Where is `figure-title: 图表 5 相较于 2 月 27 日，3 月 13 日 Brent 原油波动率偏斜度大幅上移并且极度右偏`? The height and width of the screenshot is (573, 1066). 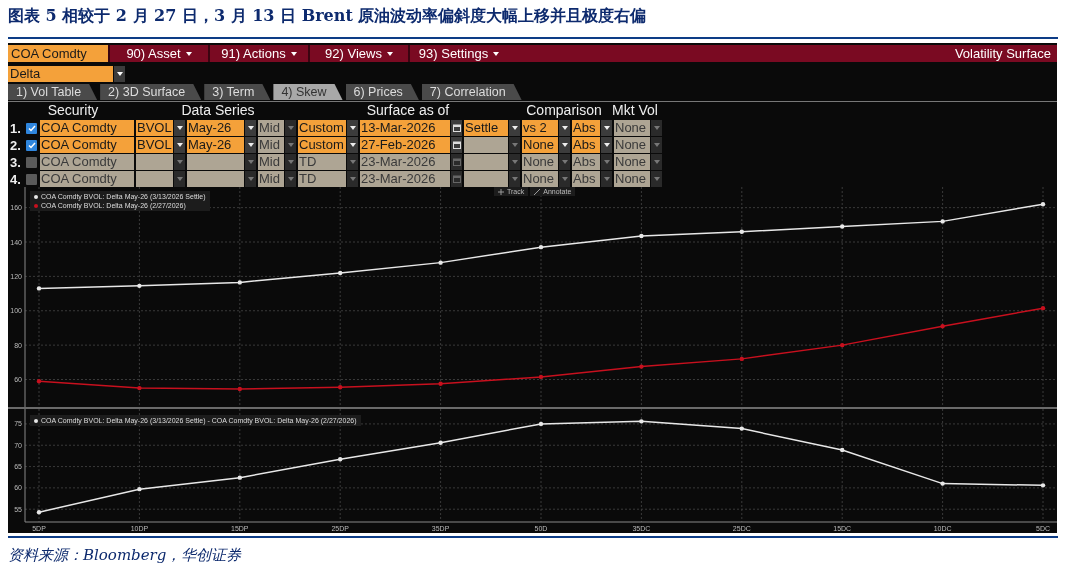
figure-title: 图表 5 相较于 2 月 27 日，3 月 13 日 Brent 原油波动率偏斜度大幅上移并且极度右偏 is located at coordinates (327, 16).